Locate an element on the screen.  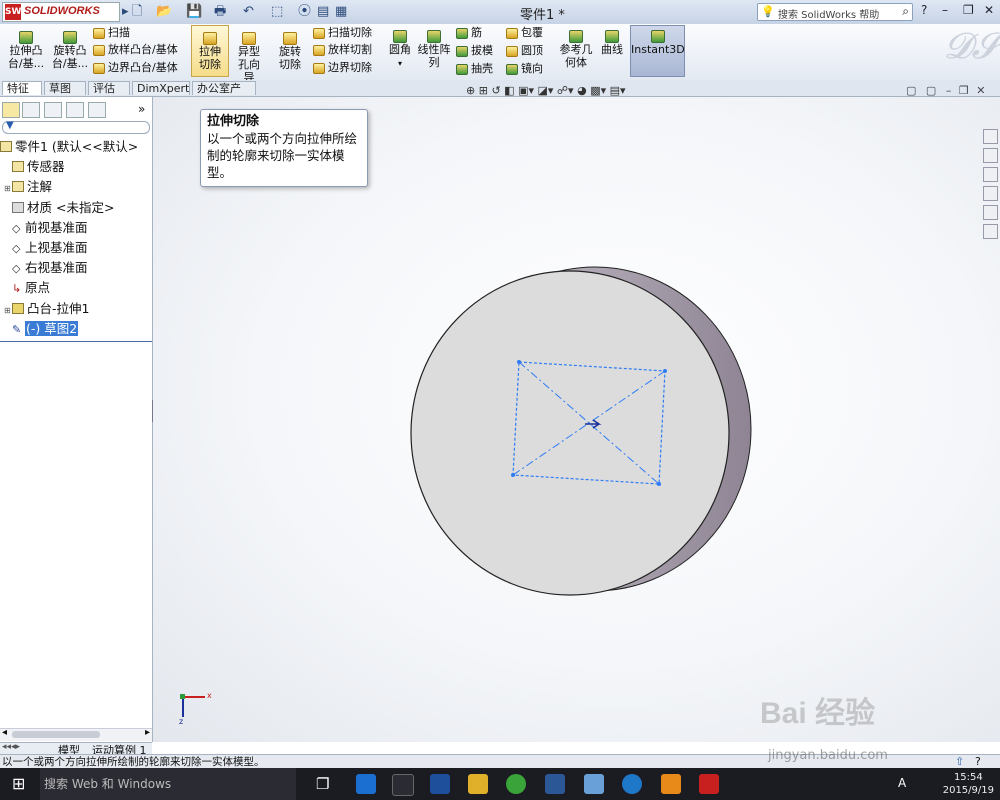
tree-root: 零件1 (默认<<默认> is located at coordinates (69, 147).